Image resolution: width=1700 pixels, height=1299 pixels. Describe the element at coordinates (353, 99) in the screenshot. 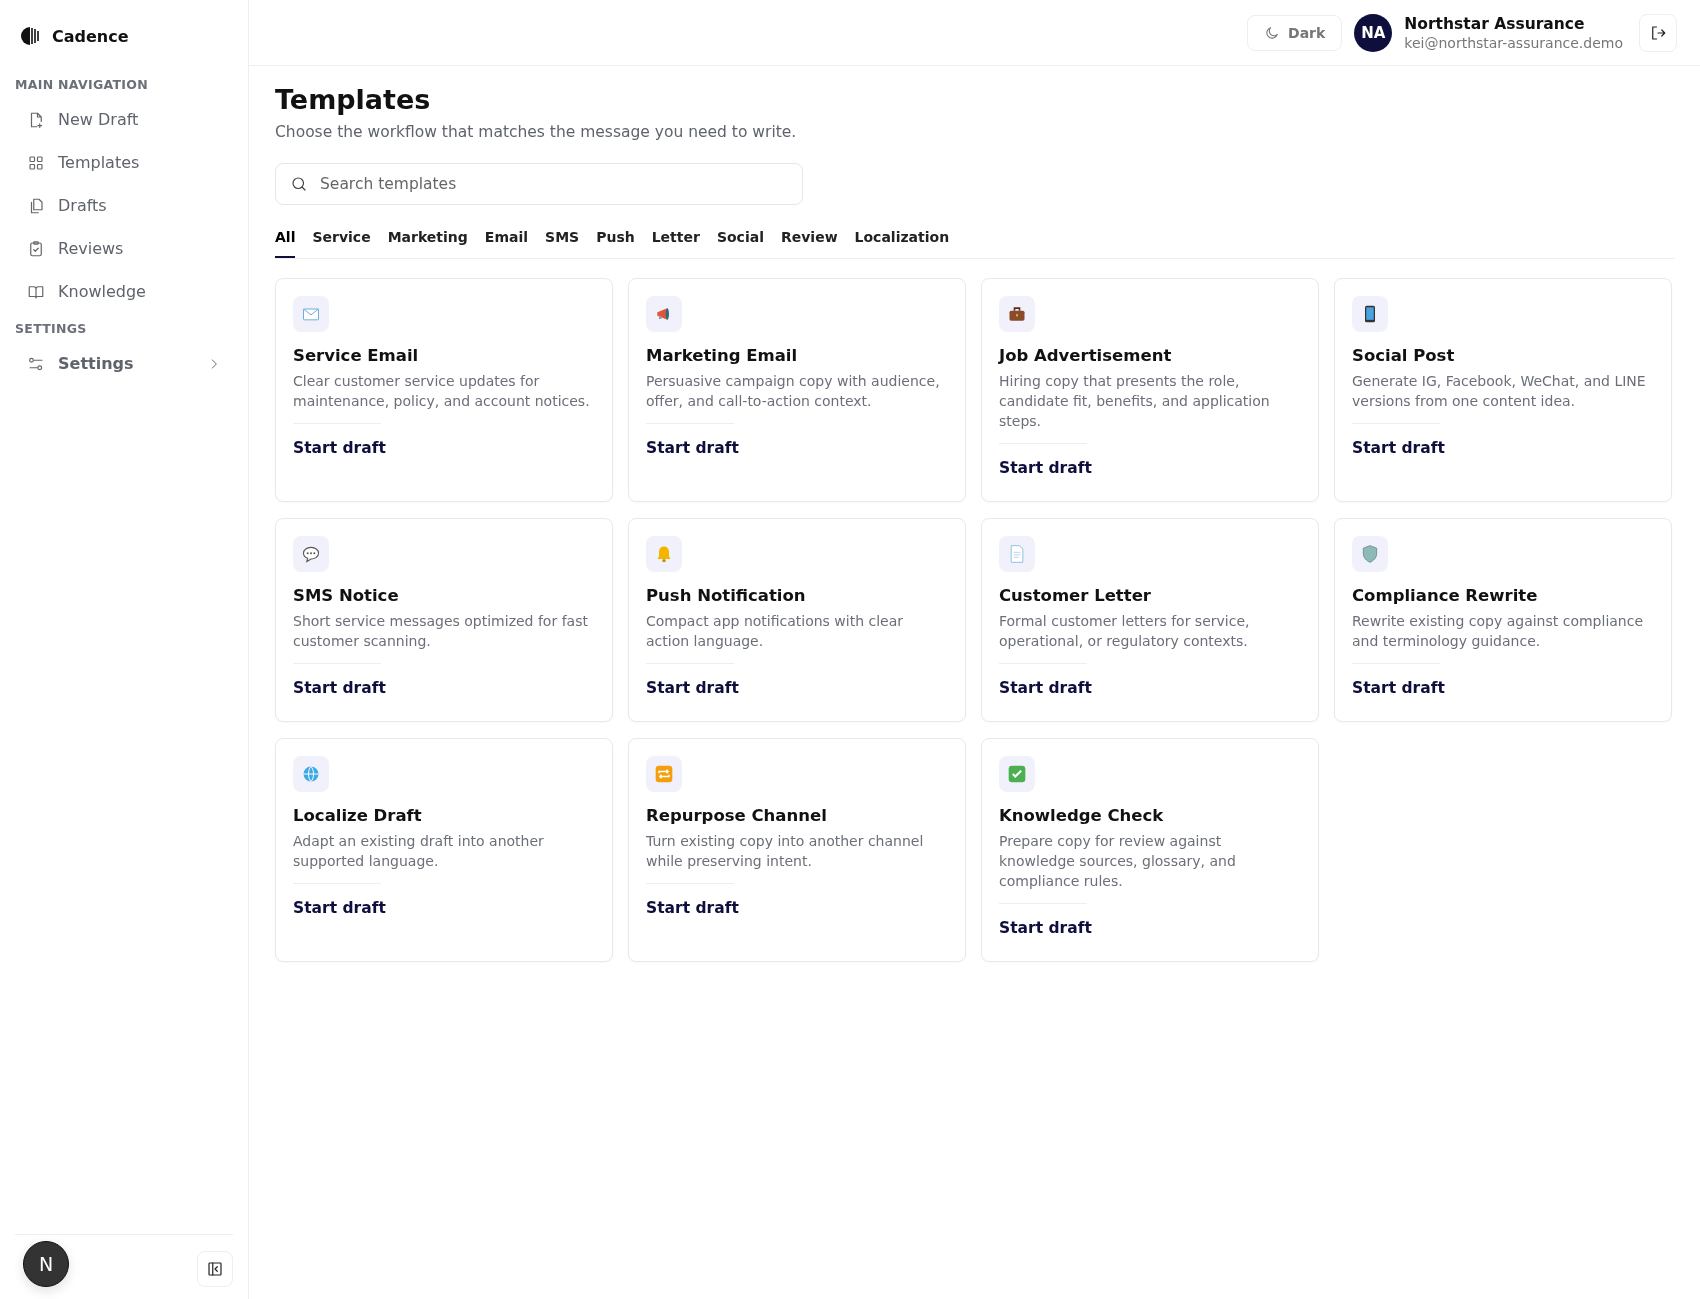

I see `page-title: Templates` at that location.